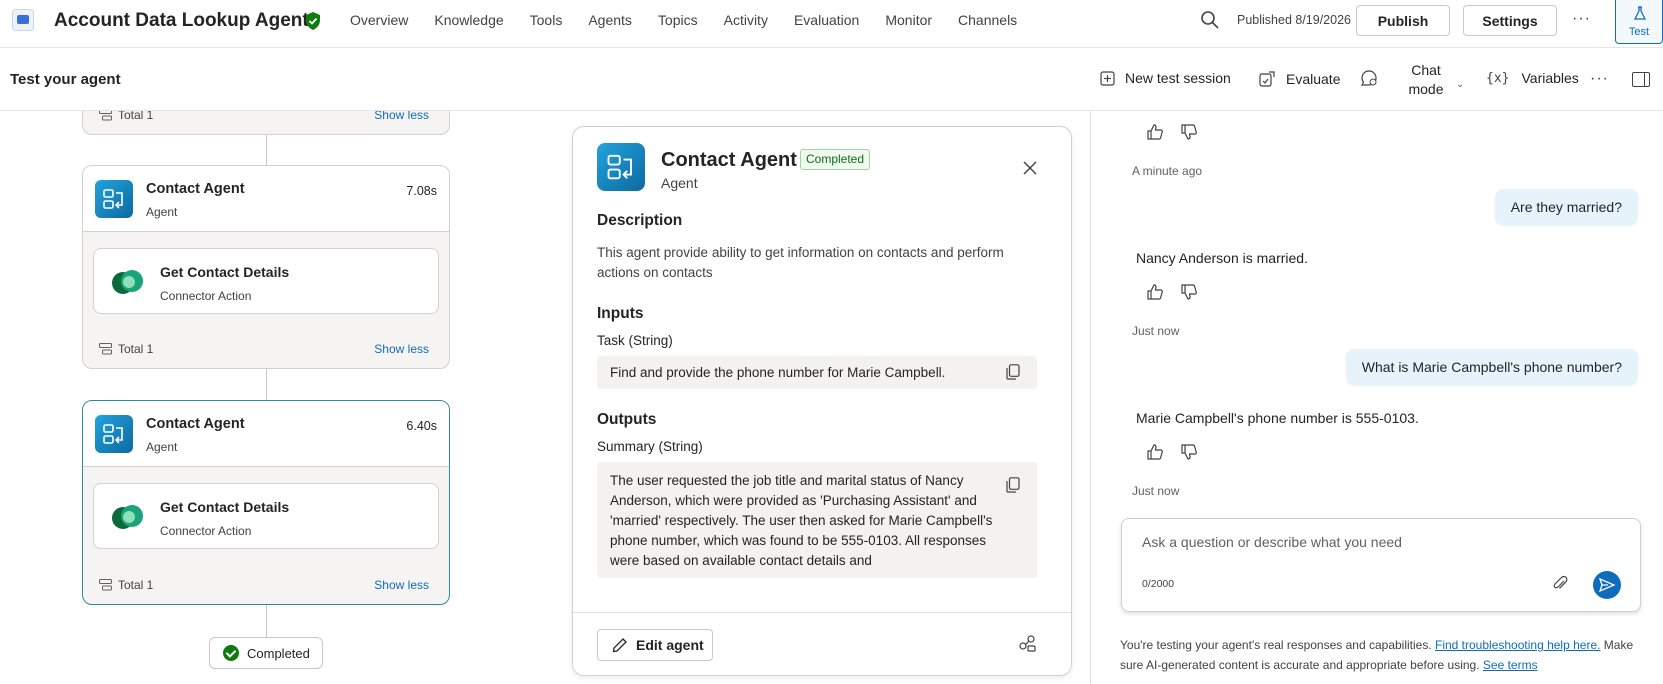 The image size is (1663, 684). What do you see at coordinates (1560, 584) in the screenshot?
I see `paperclip-icon` at bounding box center [1560, 584].